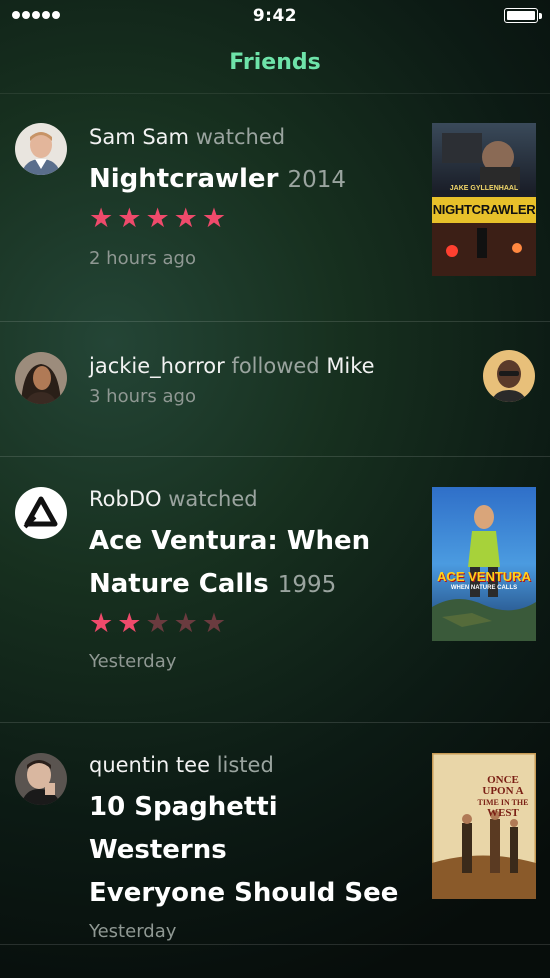 Image resolution: width=550 pixels, height=978 pixels. I want to click on feed-item: jackie_horror followed Mike 3 hours ago, so click(275, 389).